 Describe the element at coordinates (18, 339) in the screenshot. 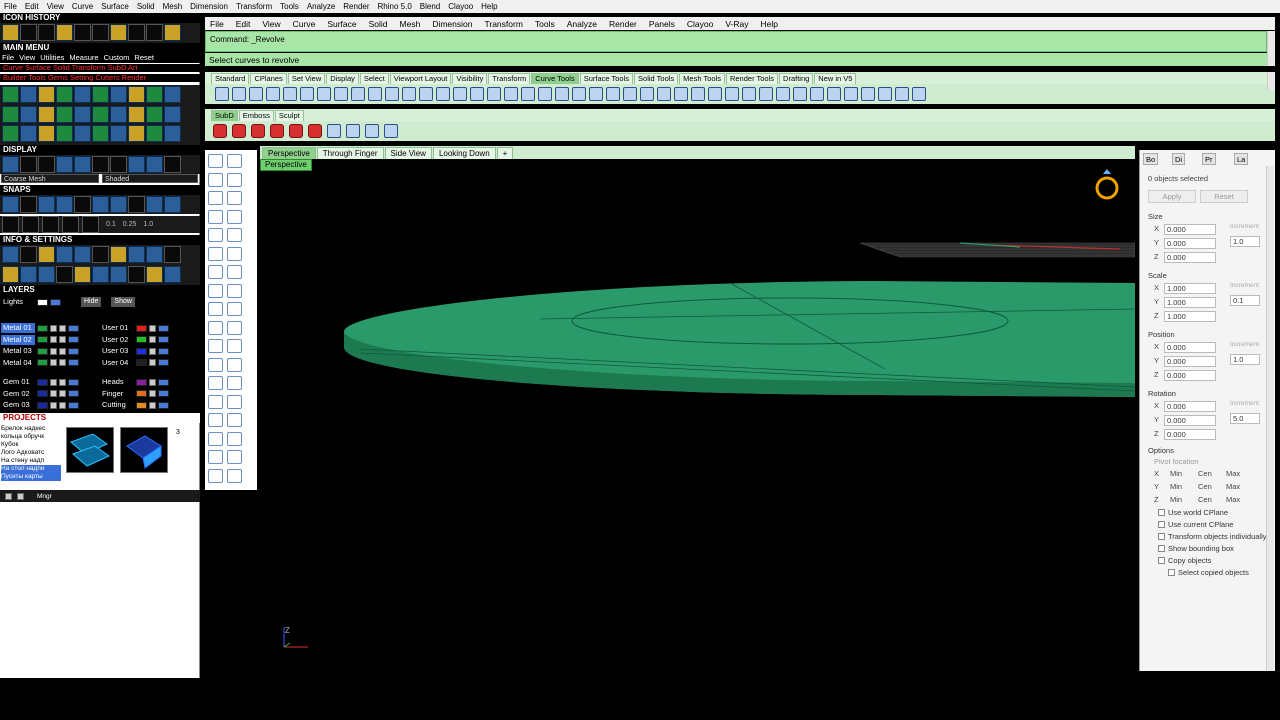

I see `layer-name: Metal 02` at that location.